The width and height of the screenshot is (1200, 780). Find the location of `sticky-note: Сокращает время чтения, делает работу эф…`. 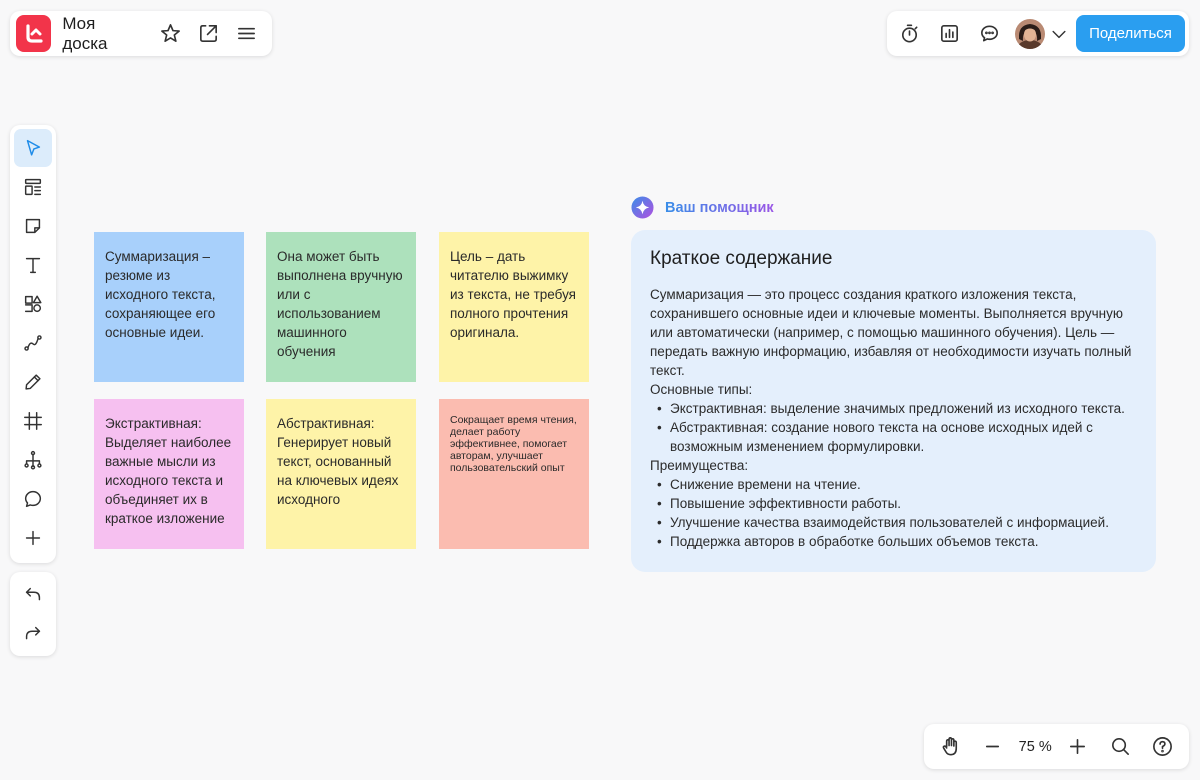

sticky-note: Сокращает время чтения, делает работу эф… is located at coordinates (514, 474).